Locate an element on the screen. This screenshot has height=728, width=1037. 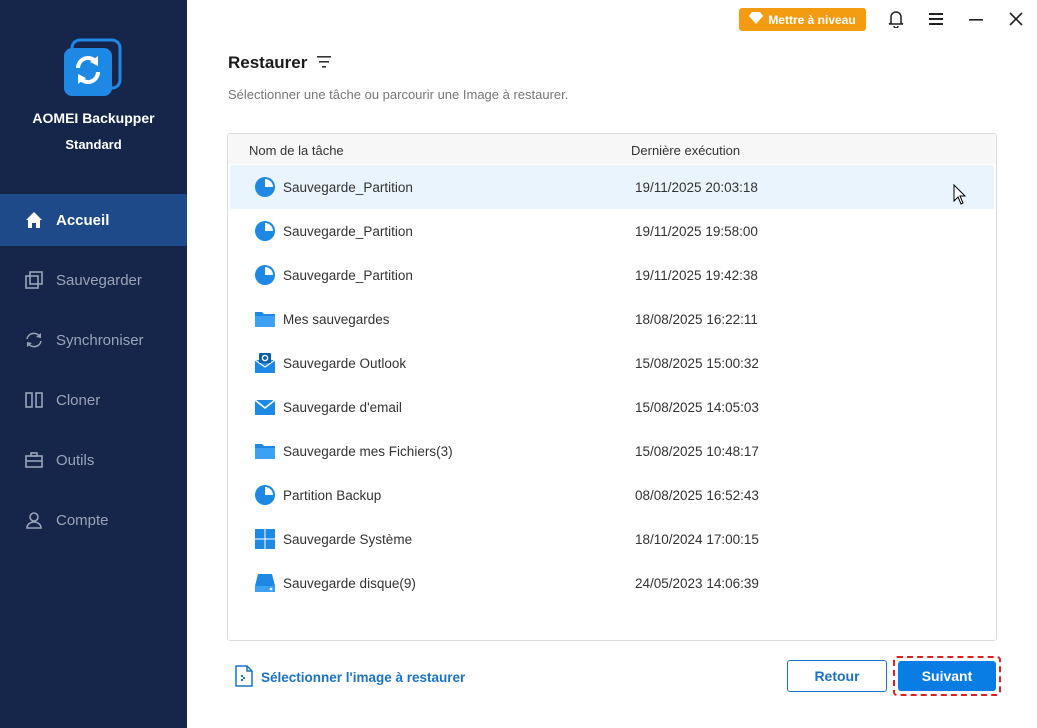
windows-icon is located at coordinates (265, 539).